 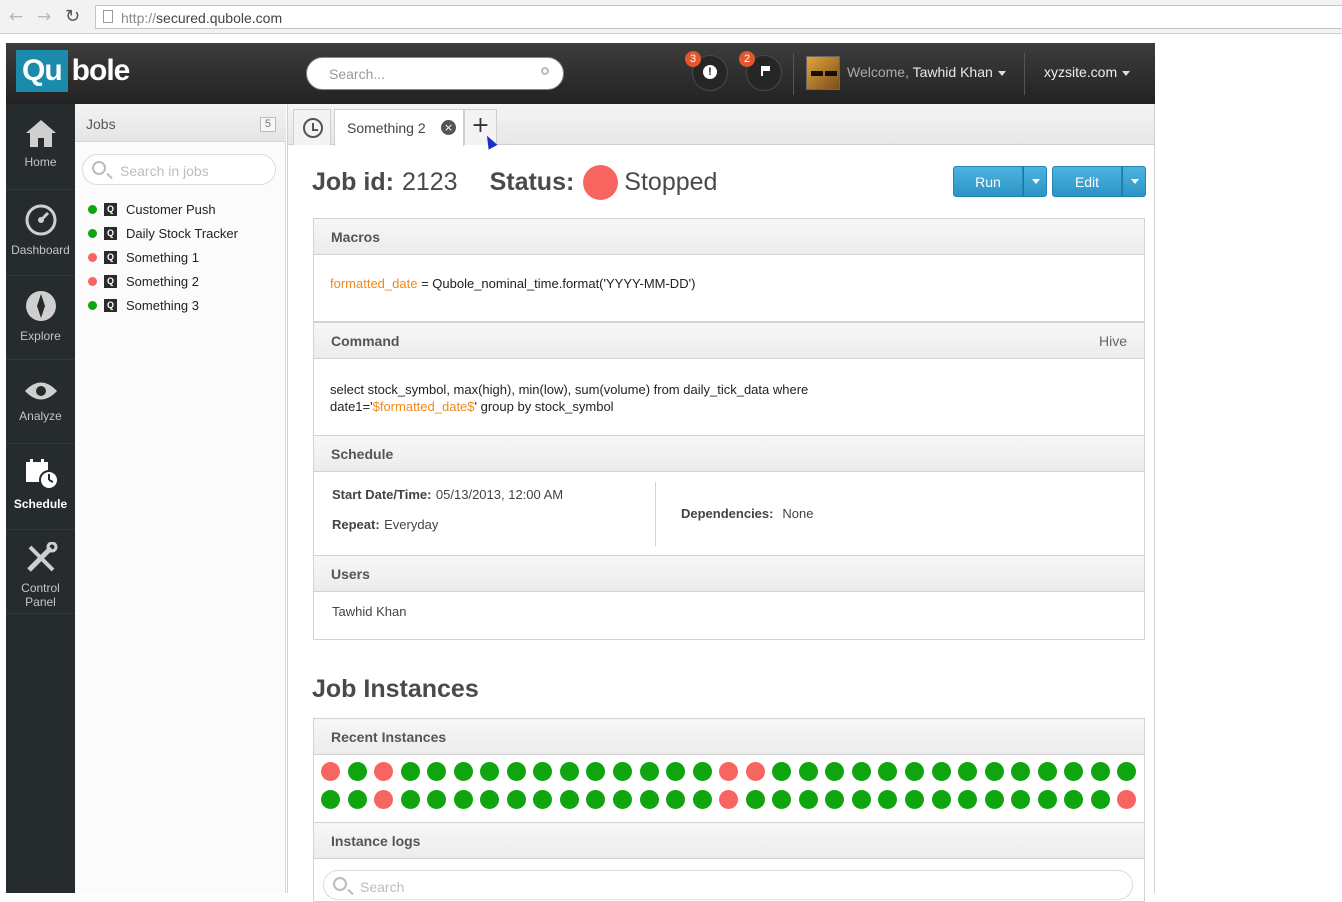 What do you see at coordinates (163, 257) in the screenshot?
I see `list-item: Q Something 1` at bounding box center [163, 257].